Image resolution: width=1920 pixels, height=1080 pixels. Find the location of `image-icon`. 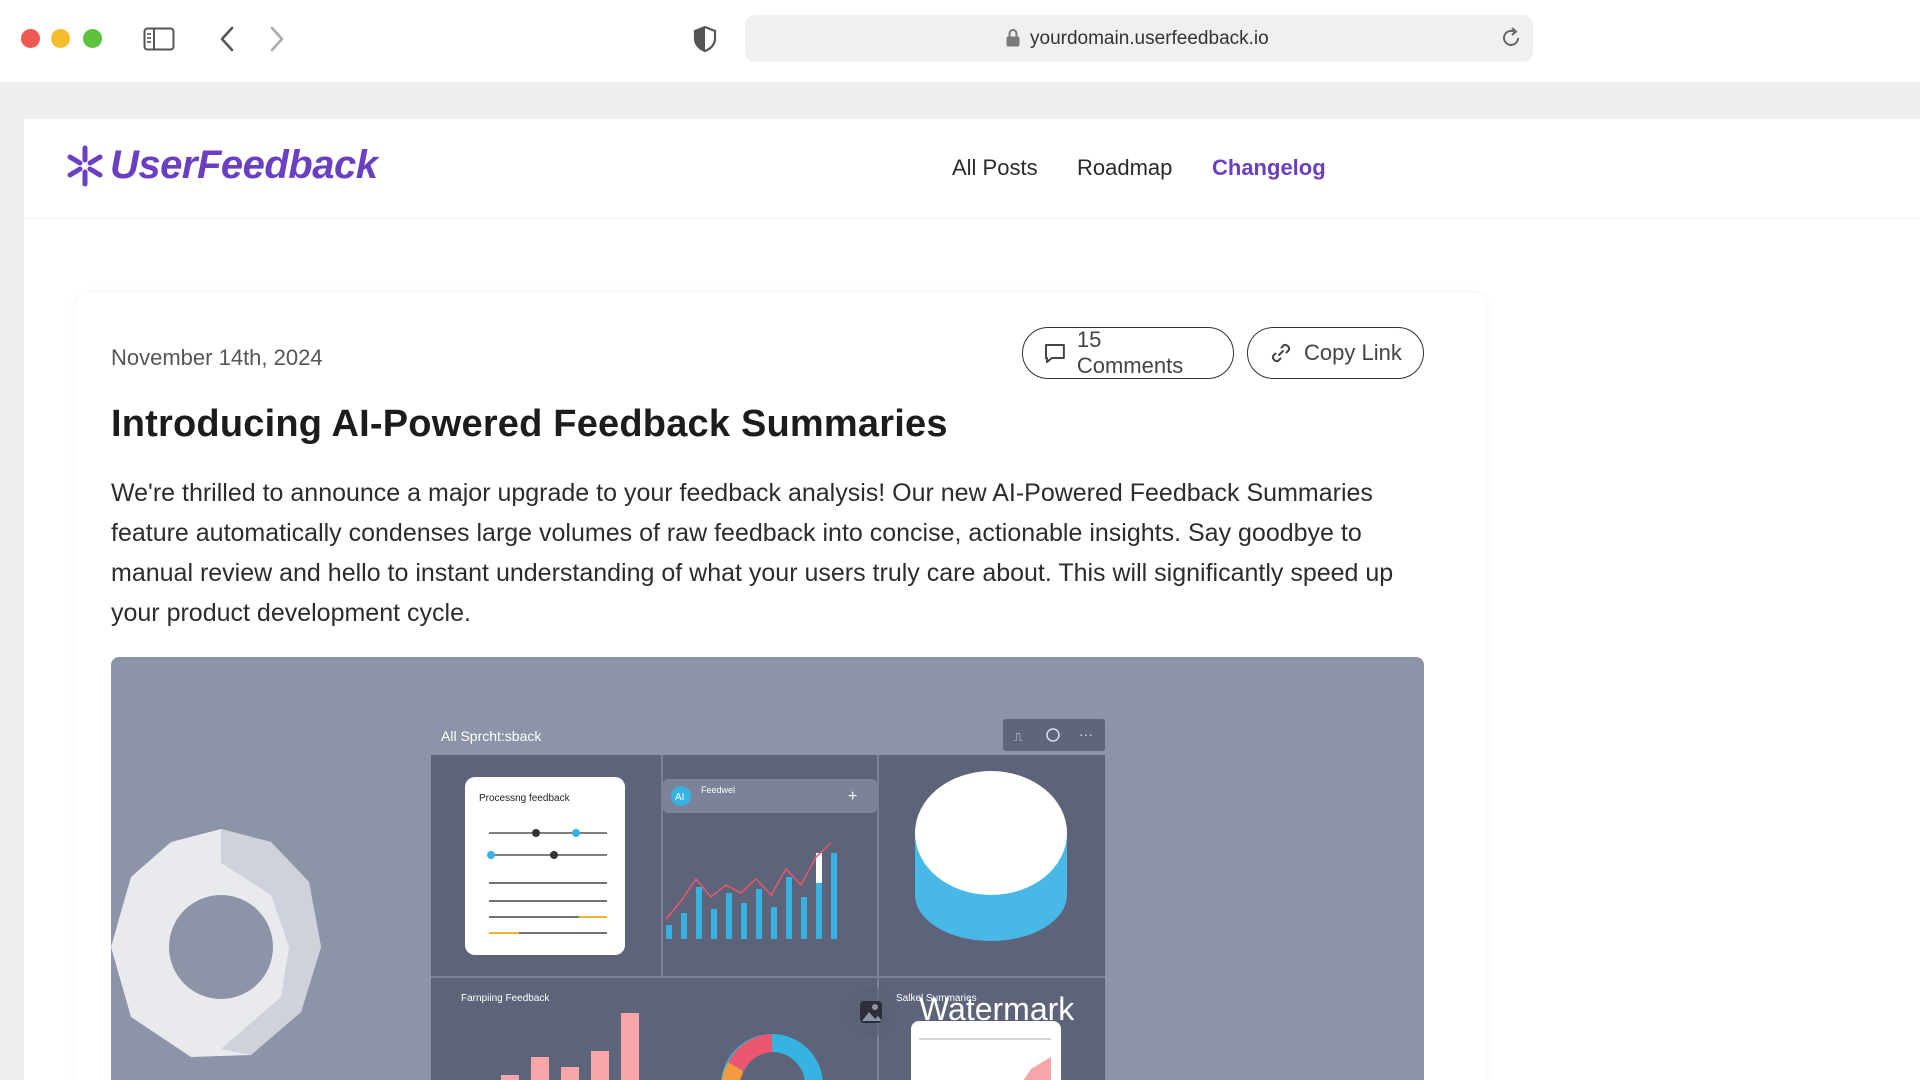

image-icon is located at coordinates (871, 1012).